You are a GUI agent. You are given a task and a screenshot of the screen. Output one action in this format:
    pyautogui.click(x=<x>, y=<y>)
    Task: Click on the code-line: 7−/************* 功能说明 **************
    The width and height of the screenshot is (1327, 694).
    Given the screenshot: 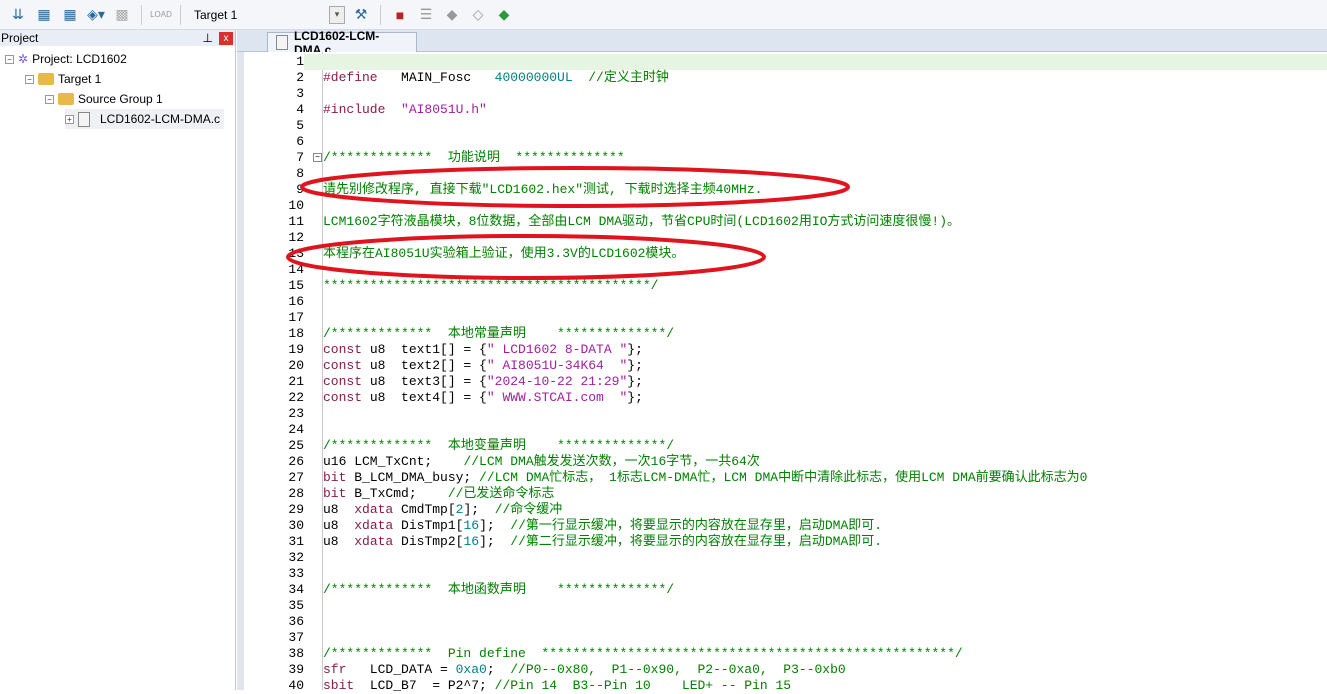 What is the action you would take?
    pyautogui.click(x=785, y=158)
    